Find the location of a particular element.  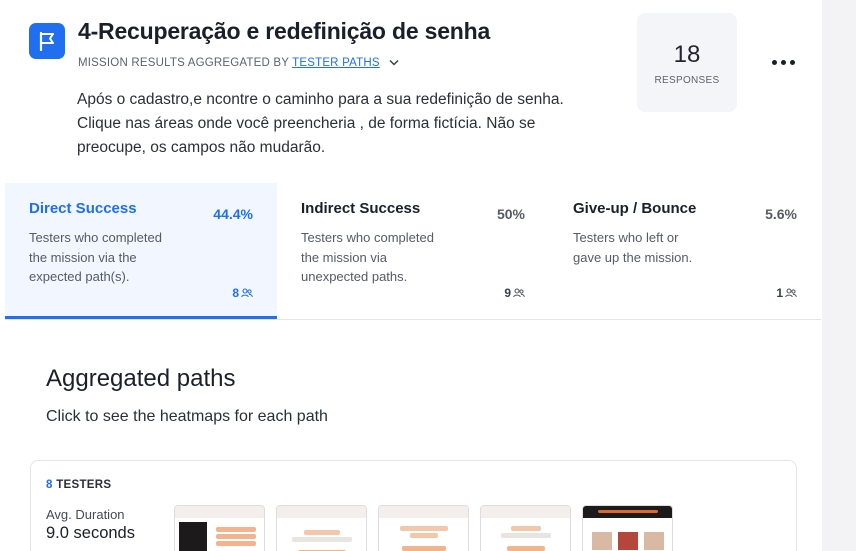

stat-percent: 50% is located at coordinates (510, 214).